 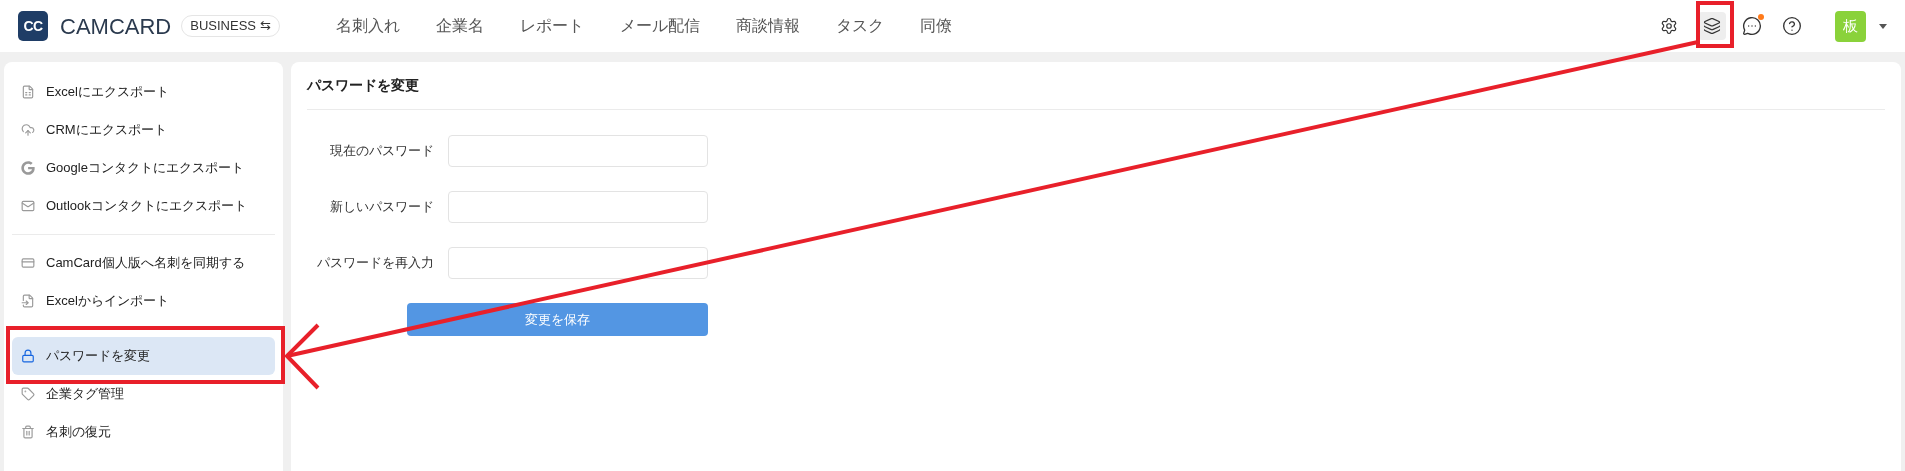 I want to click on settings-icon, so click(x=1669, y=26).